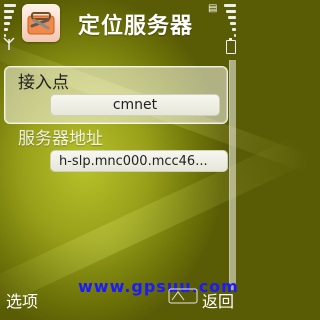 This screenshot has width=320, height=320. What do you see at coordinates (120, 303) in the screenshot?
I see `softkey-bar: 选项 返回` at bounding box center [120, 303].